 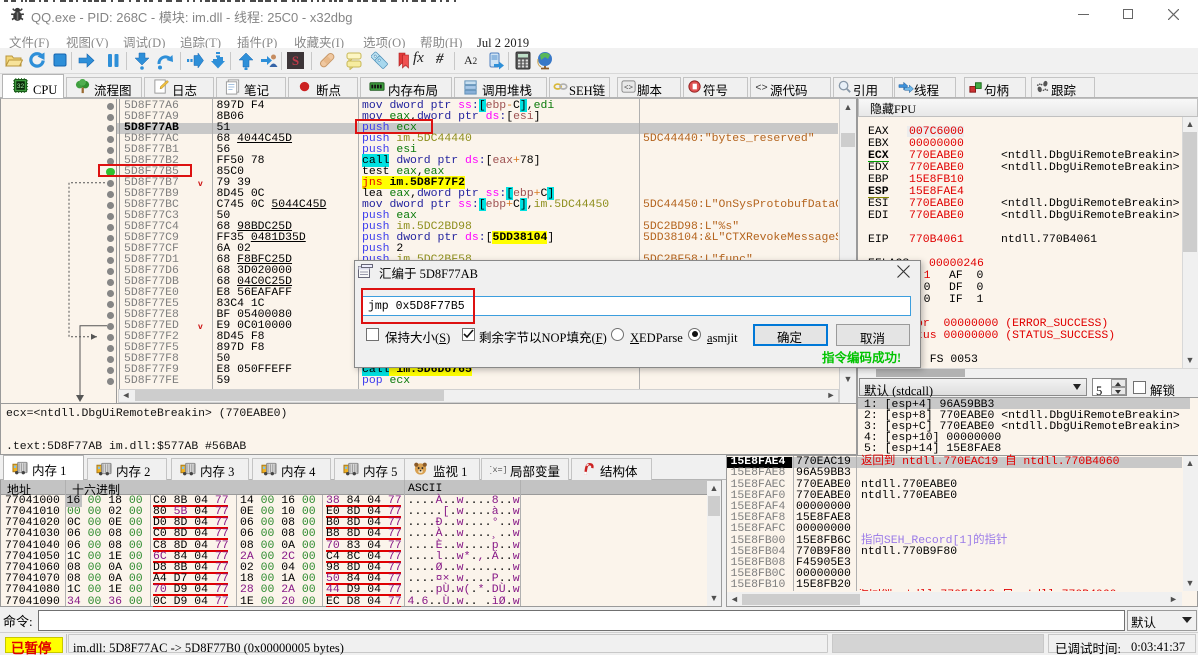 I want to click on svg-text: 32, so click(x=21, y=86).